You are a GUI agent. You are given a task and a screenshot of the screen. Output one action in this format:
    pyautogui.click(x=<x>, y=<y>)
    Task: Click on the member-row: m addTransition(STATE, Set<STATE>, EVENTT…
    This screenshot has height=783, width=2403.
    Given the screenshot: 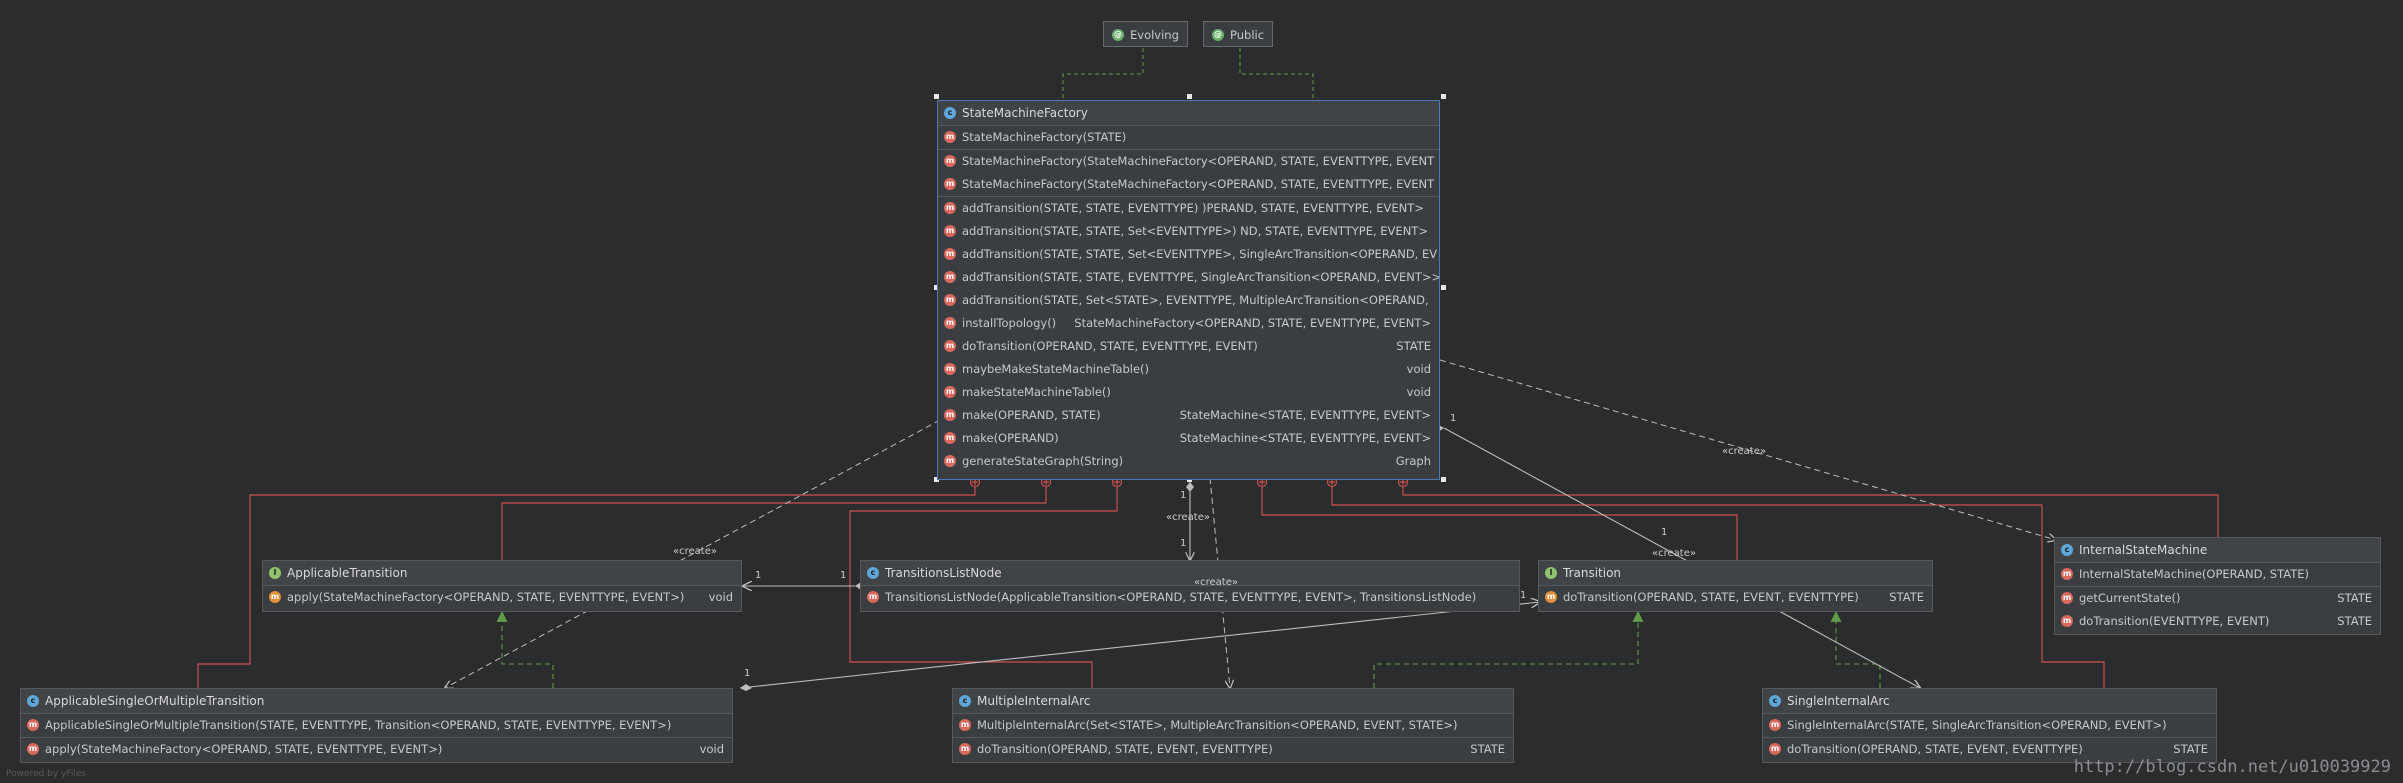 What is the action you would take?
    pyautogui.click(x=1188, y=300)
    